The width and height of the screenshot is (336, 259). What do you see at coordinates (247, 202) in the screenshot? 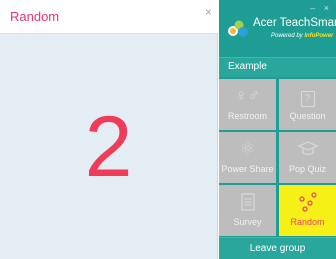
I see `survey-icon` at bounding box center [247, 202].